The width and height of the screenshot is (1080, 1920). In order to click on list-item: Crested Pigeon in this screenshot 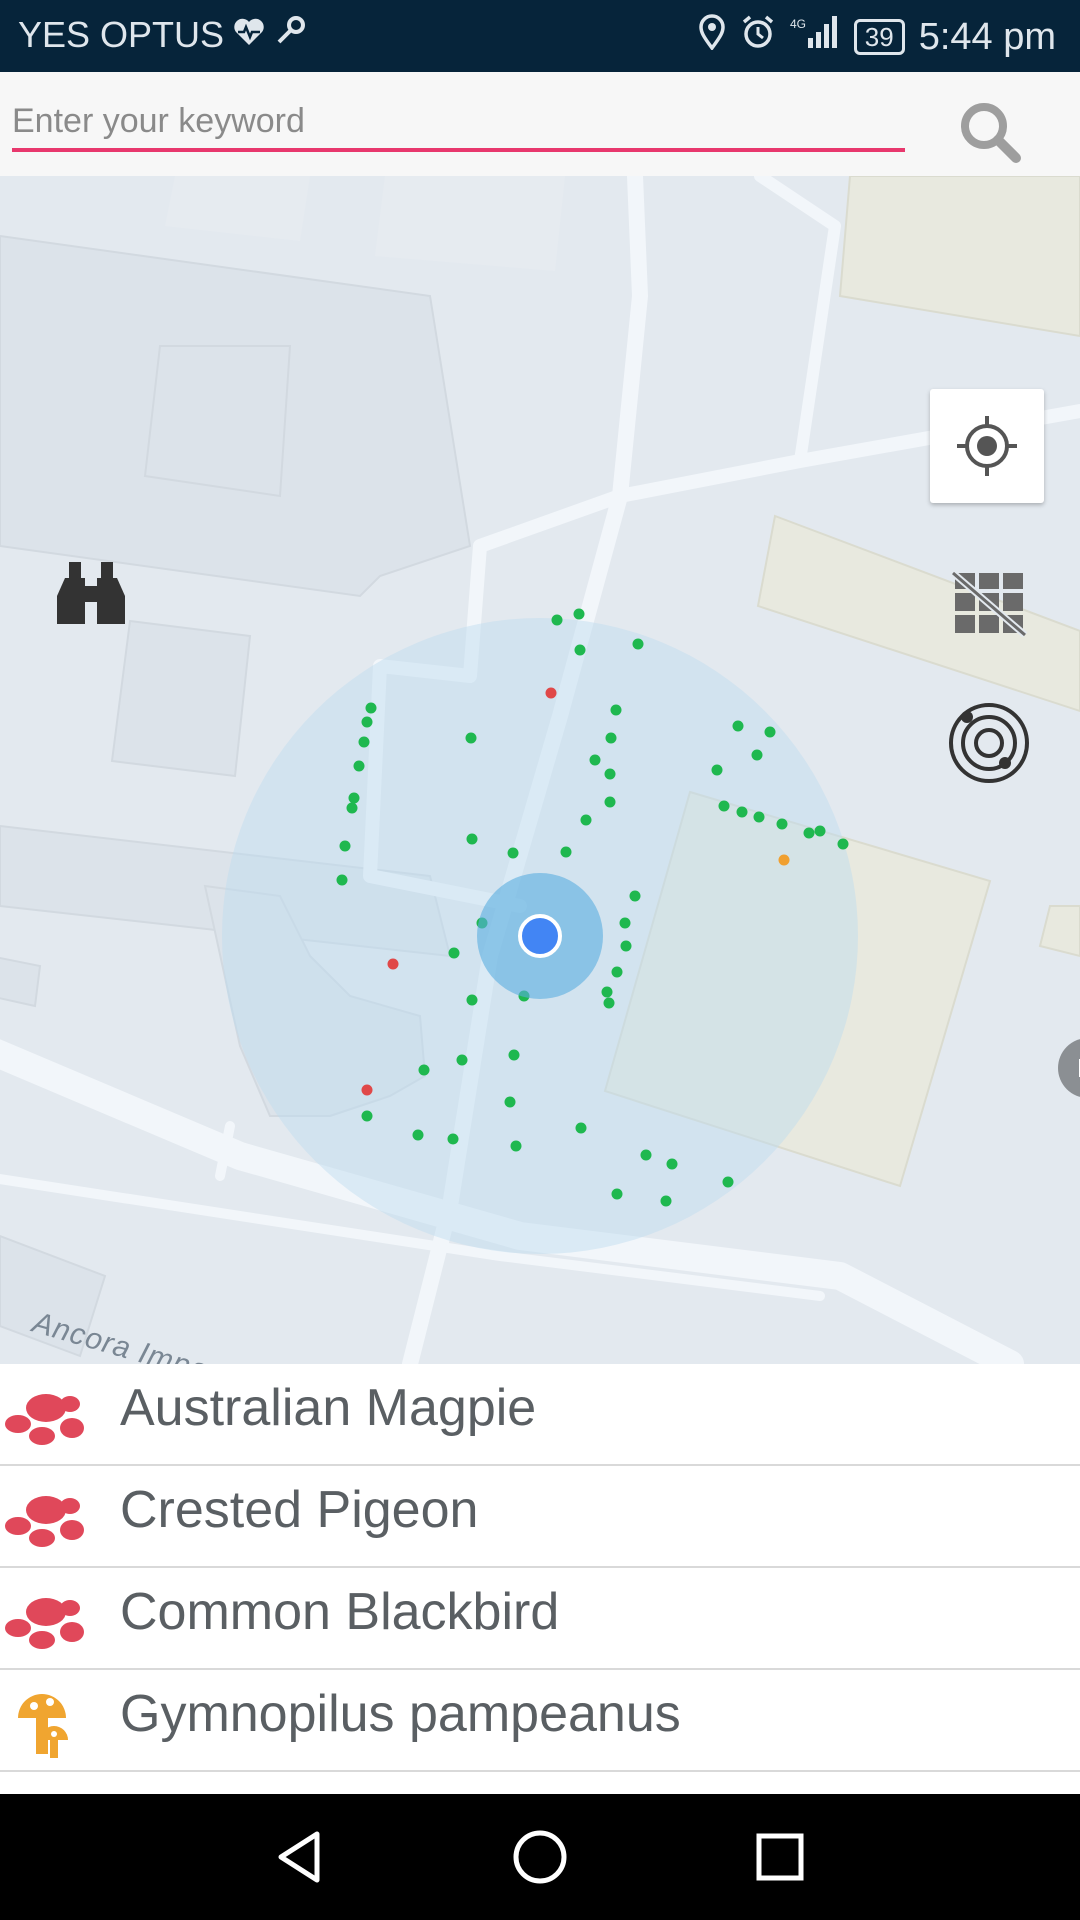, I will do `click(540, 1517)`.